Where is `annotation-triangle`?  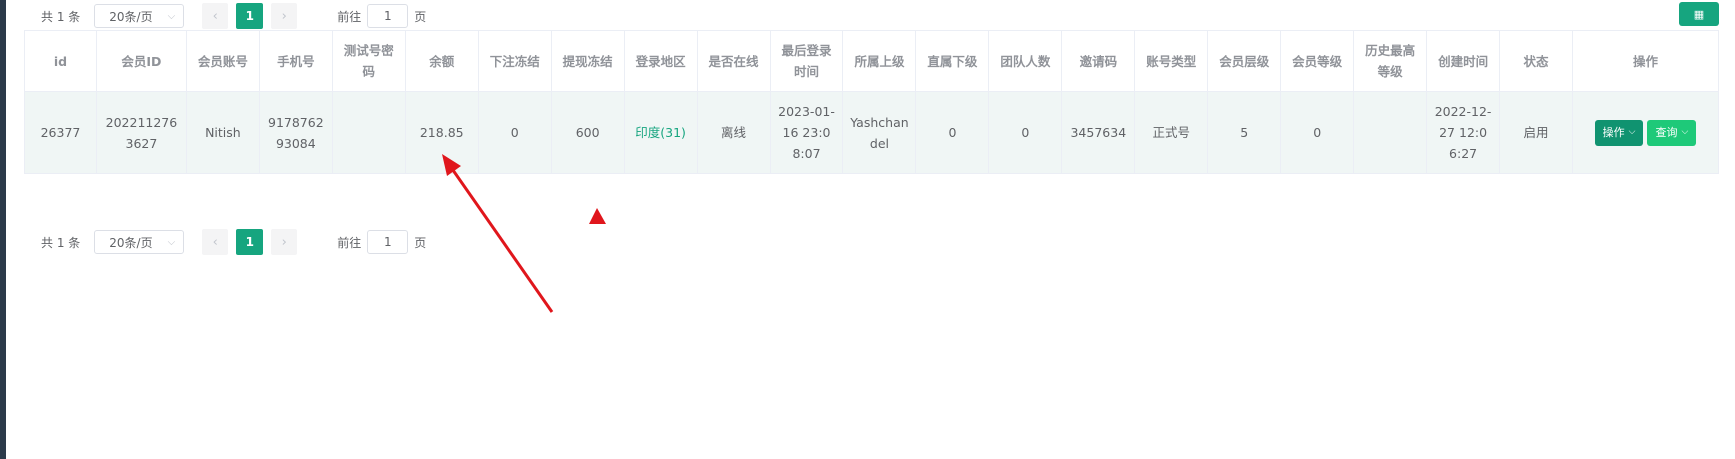
annotation-triangle is located at coordinates (597, 216).